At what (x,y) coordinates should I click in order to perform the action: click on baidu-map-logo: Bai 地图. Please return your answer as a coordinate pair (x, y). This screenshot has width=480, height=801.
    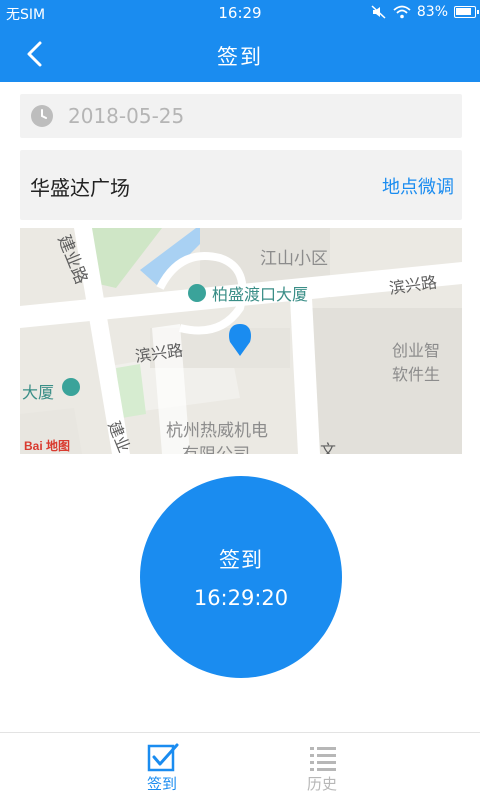
    Looking at the image, I should click on (47, 445).